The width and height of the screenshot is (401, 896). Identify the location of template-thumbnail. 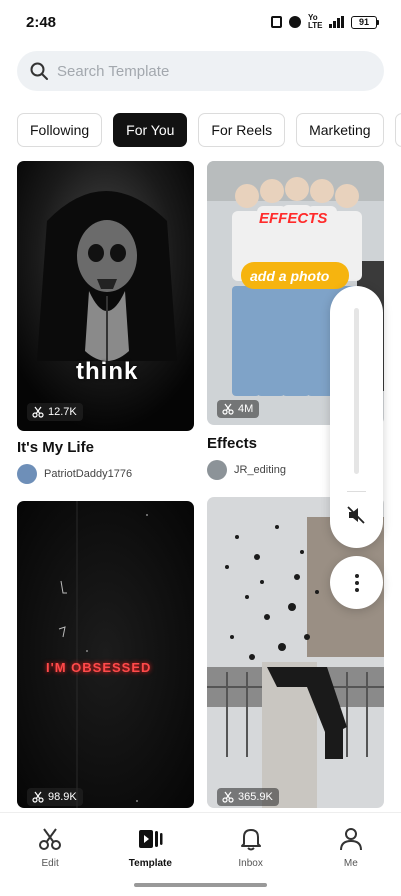
(105, 296).